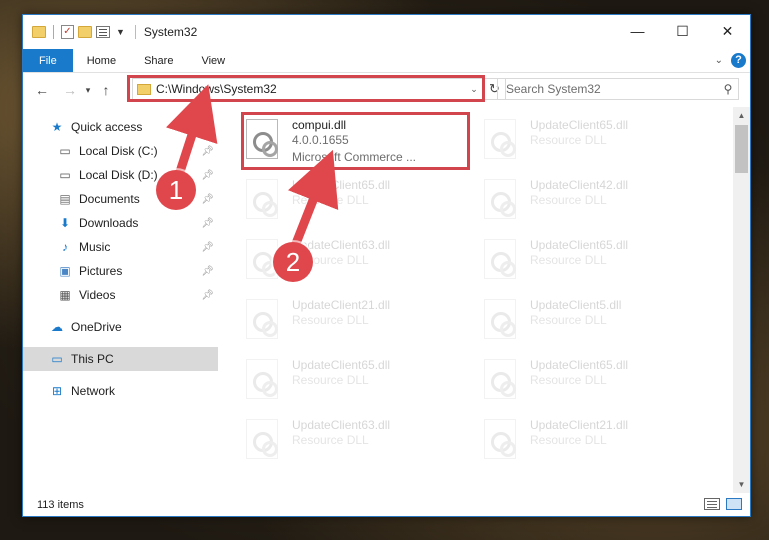 This screenshot has height=540, width=769. What do you see at coordinates (88, 90) in the screenshot?
I see `recent-locations-chevron-icon: ▾` at bounding box center [88, 90].